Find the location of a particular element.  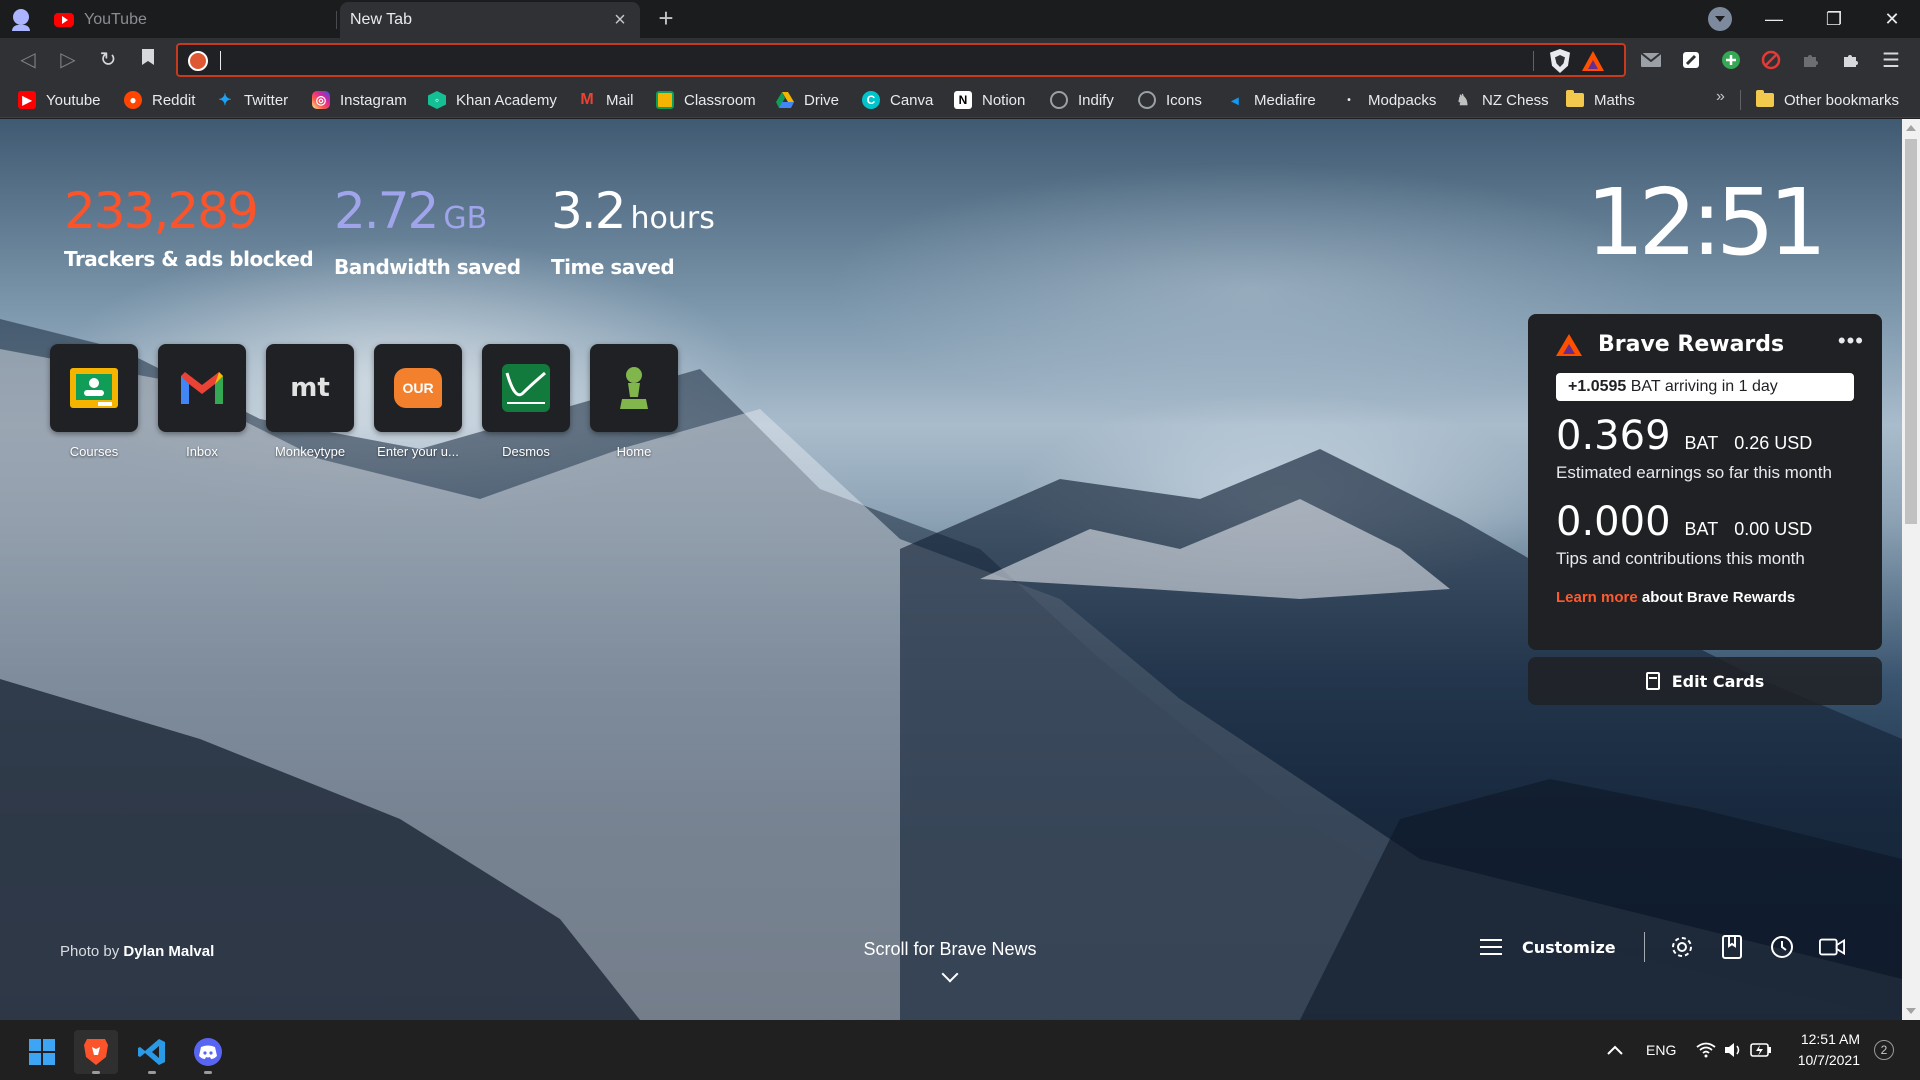

customize-label: Customize is located at coordinates (1569, 947).